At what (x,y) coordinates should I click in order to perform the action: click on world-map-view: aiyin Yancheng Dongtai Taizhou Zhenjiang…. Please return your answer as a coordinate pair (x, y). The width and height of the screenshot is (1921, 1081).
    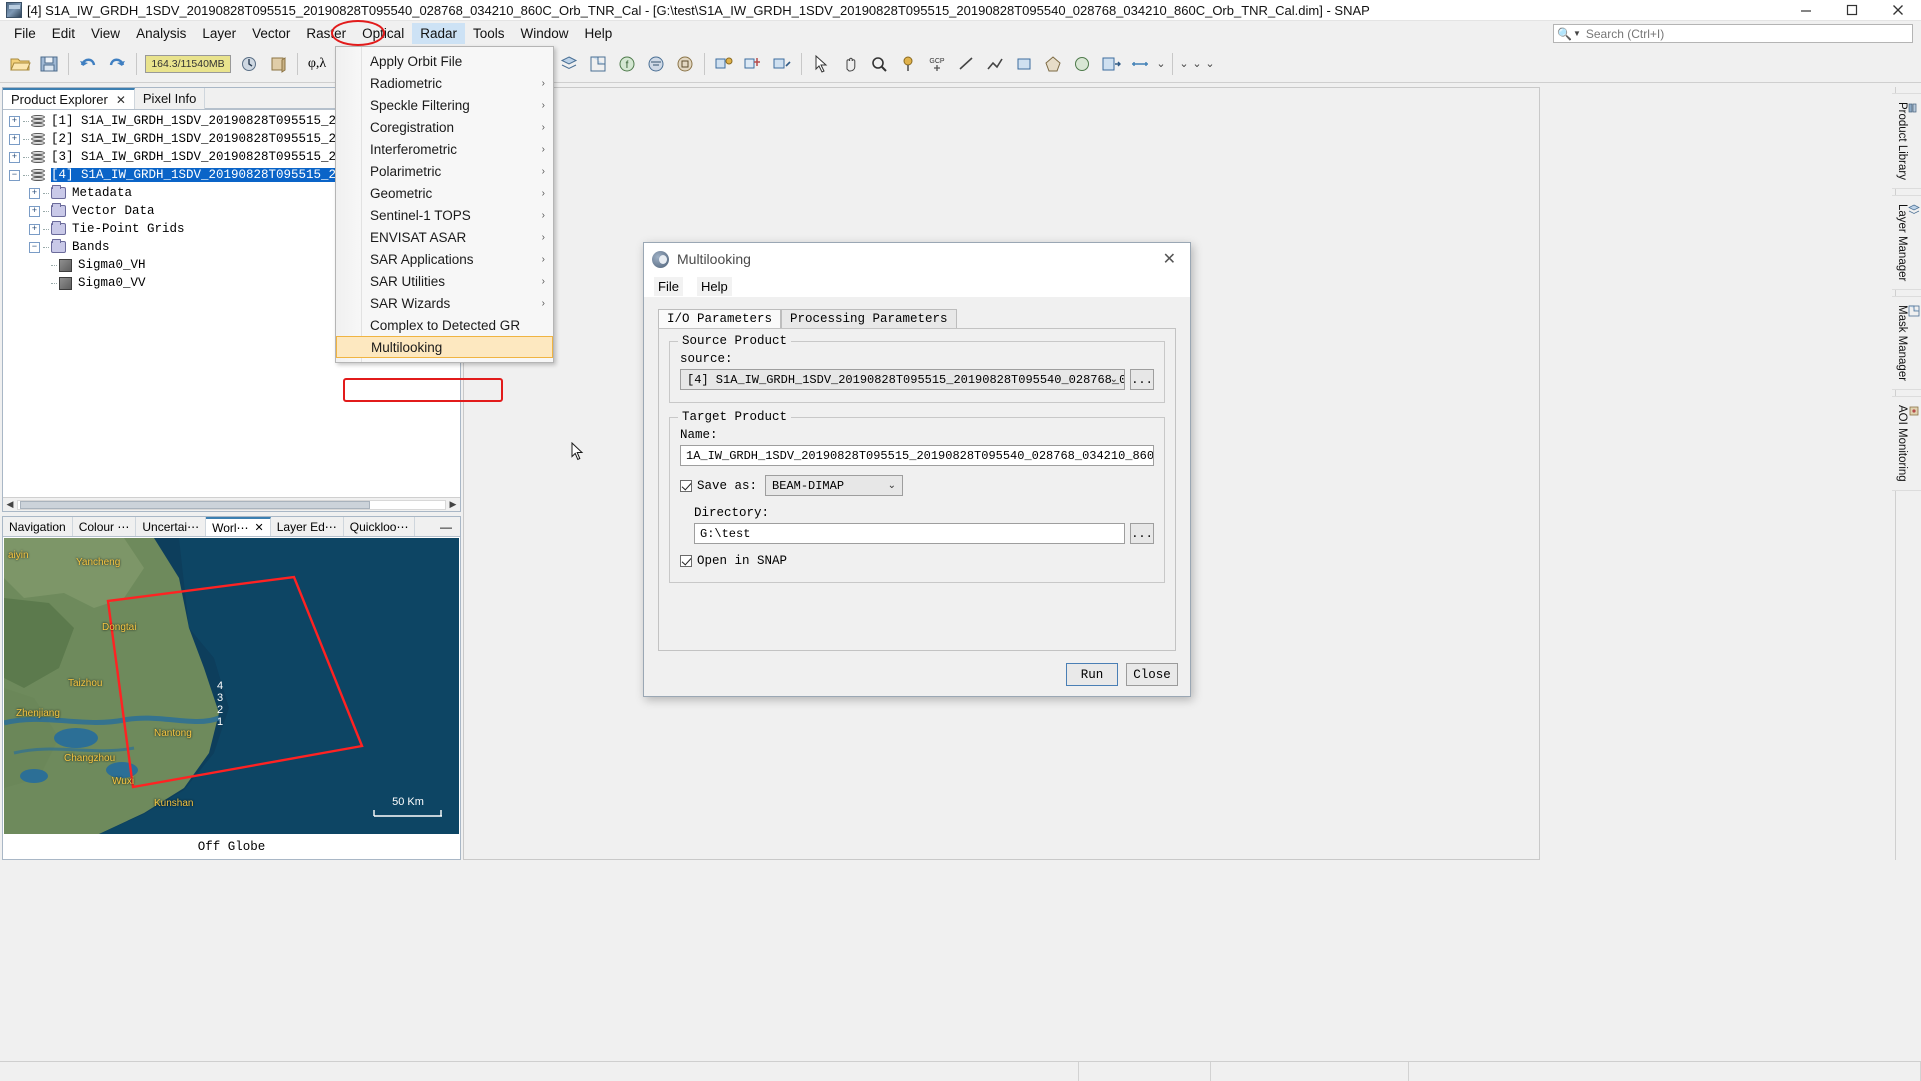
    Looking at the image, I should click on (231, 686).